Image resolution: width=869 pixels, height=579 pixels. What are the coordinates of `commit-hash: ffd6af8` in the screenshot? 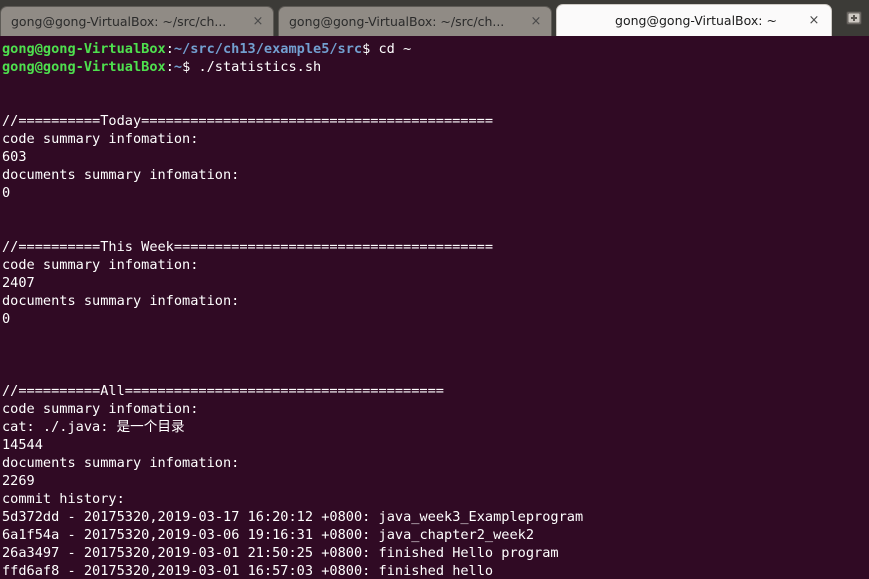 It's located at (31, 571).